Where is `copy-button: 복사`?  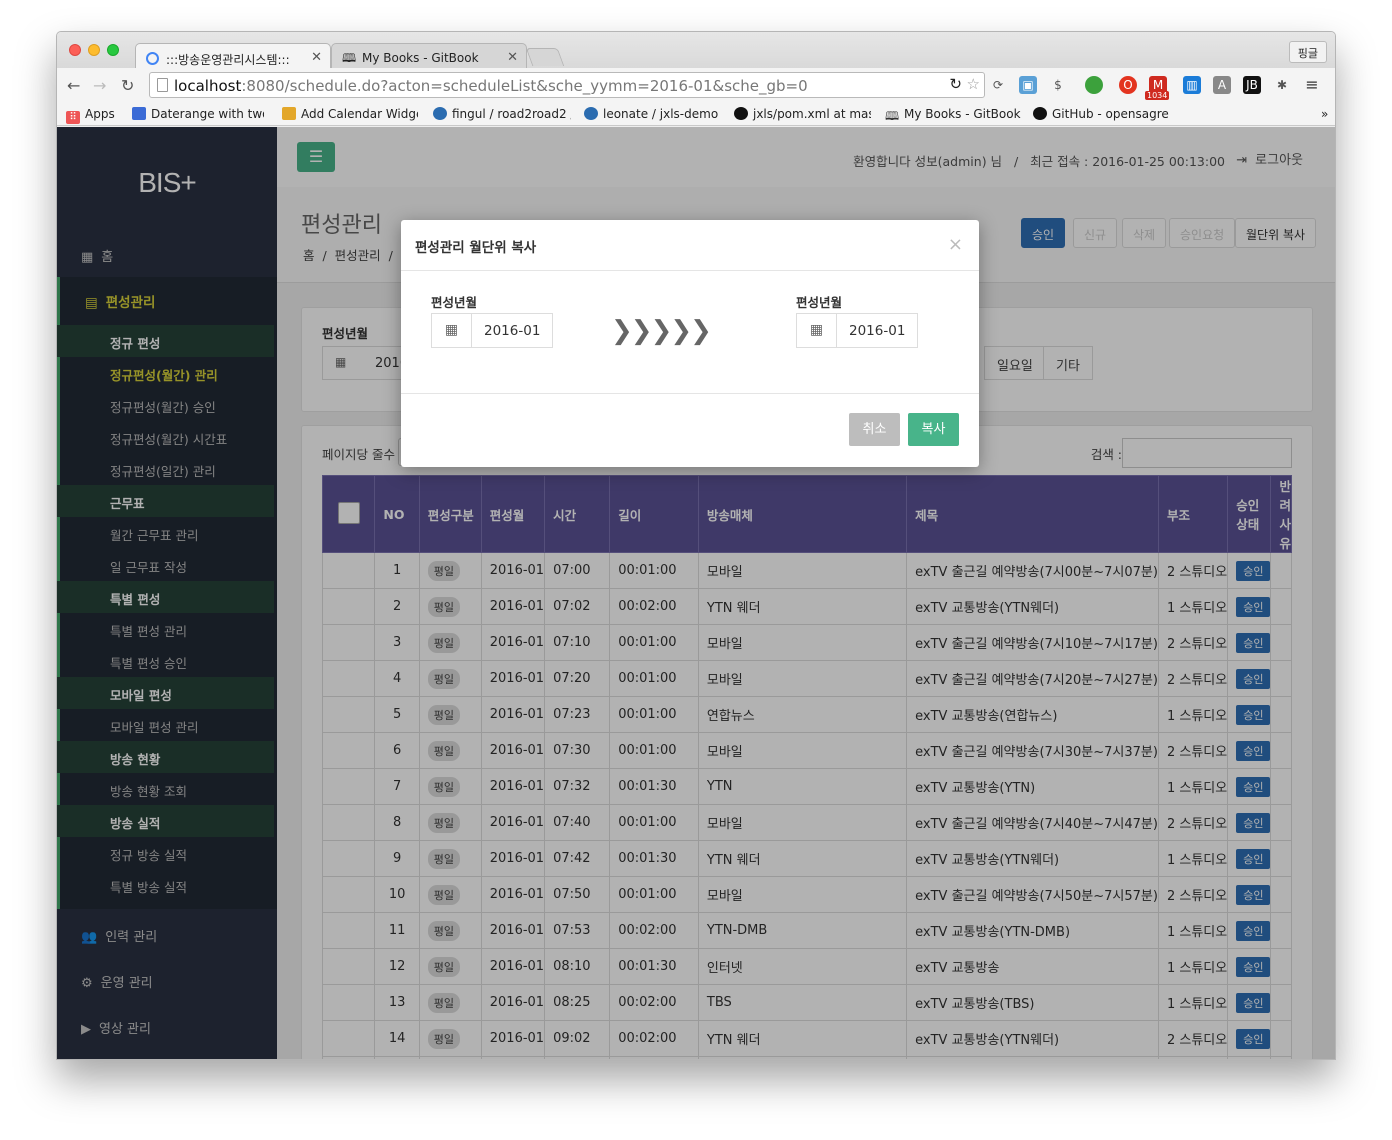 copy-button: 복사 is located at coordinates (933, 429).